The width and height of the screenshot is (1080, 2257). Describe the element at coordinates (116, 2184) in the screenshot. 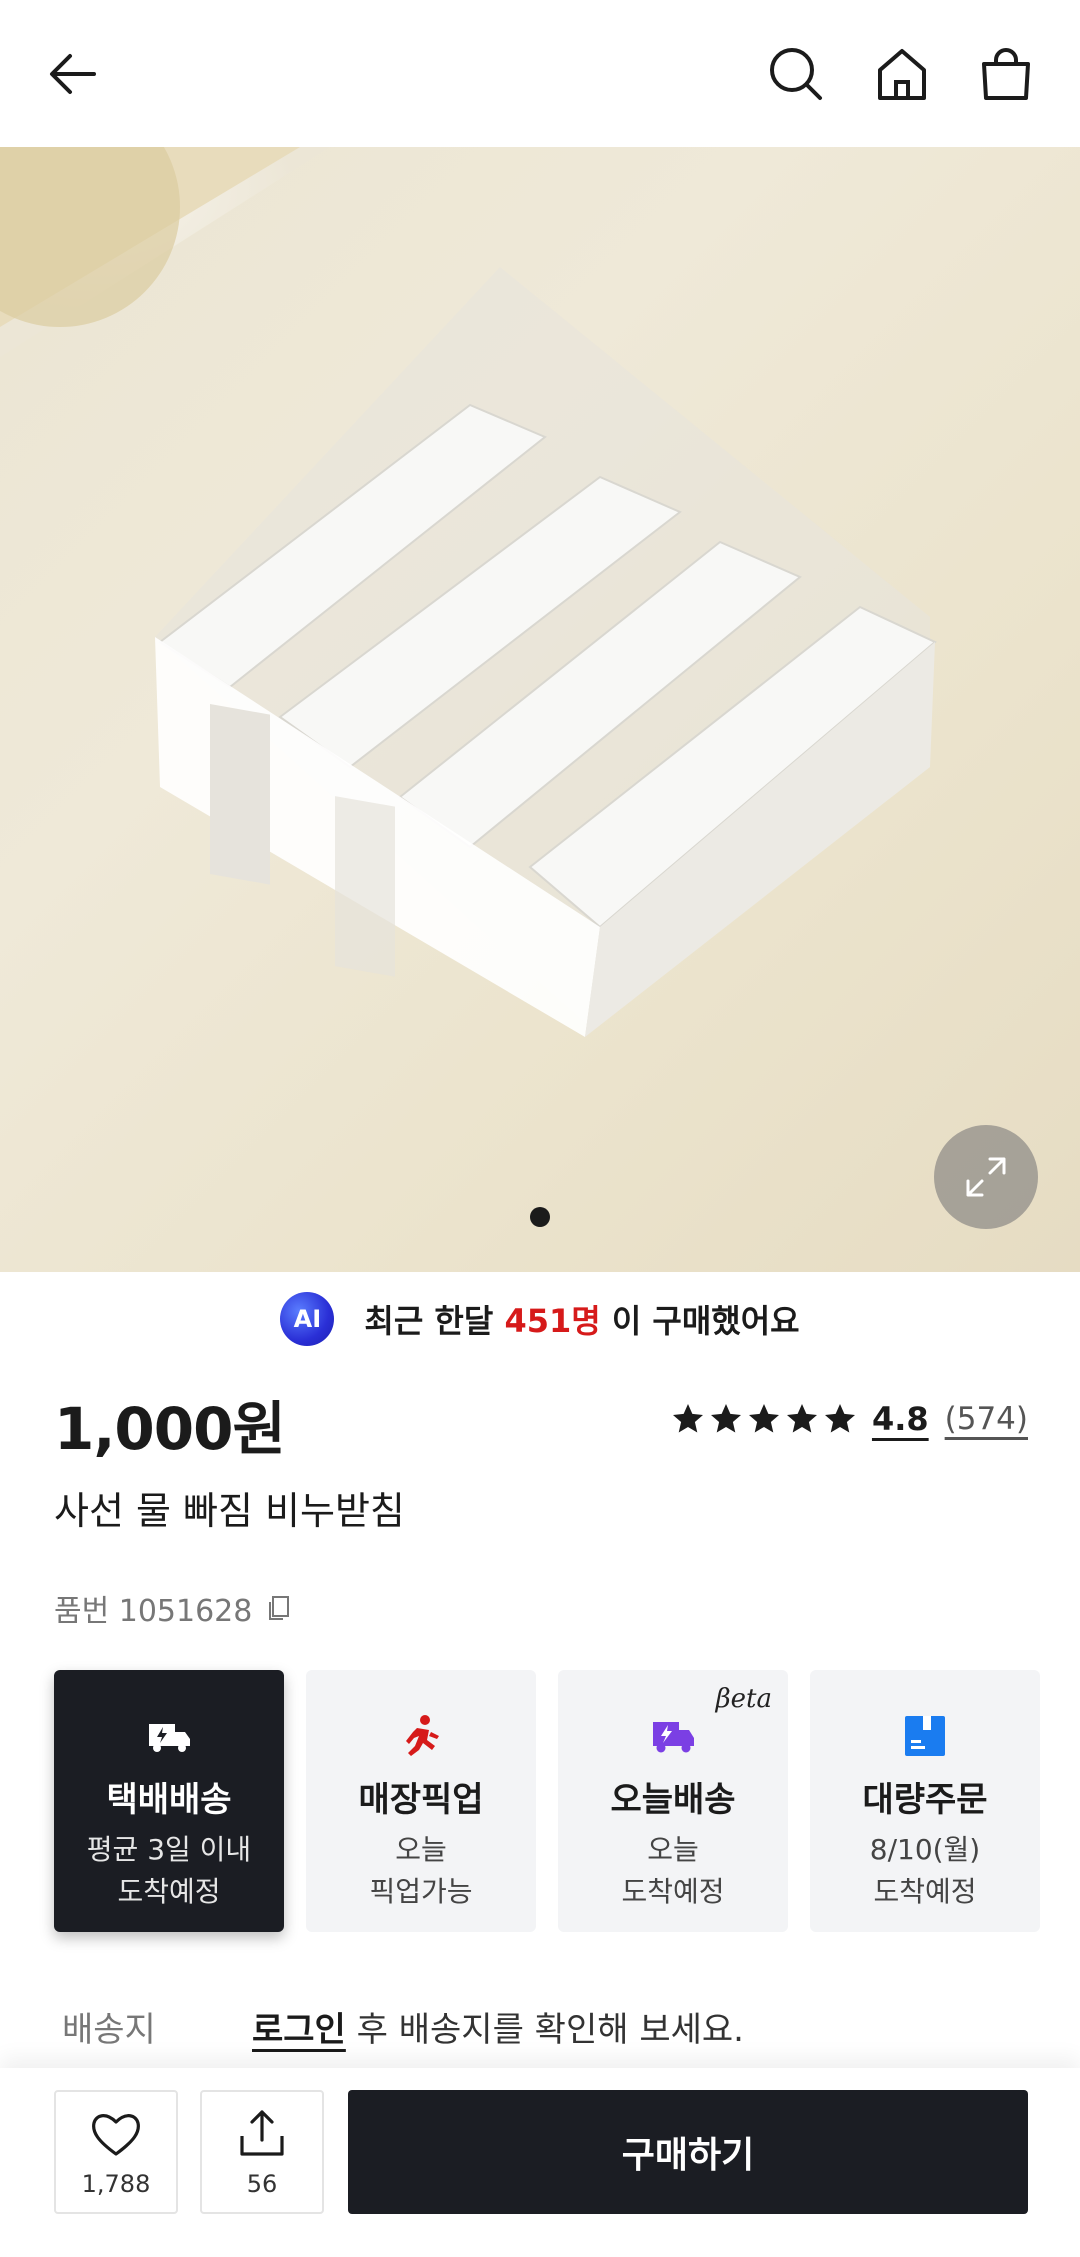

I see `like-count: 1,788` at that location.